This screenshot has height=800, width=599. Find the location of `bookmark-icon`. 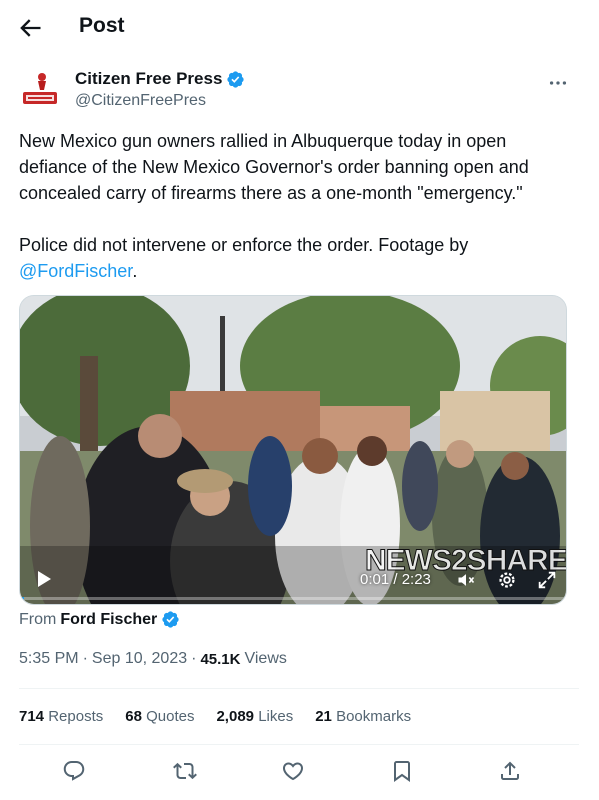

bookmark-icon is located at coordinates (402, 771).